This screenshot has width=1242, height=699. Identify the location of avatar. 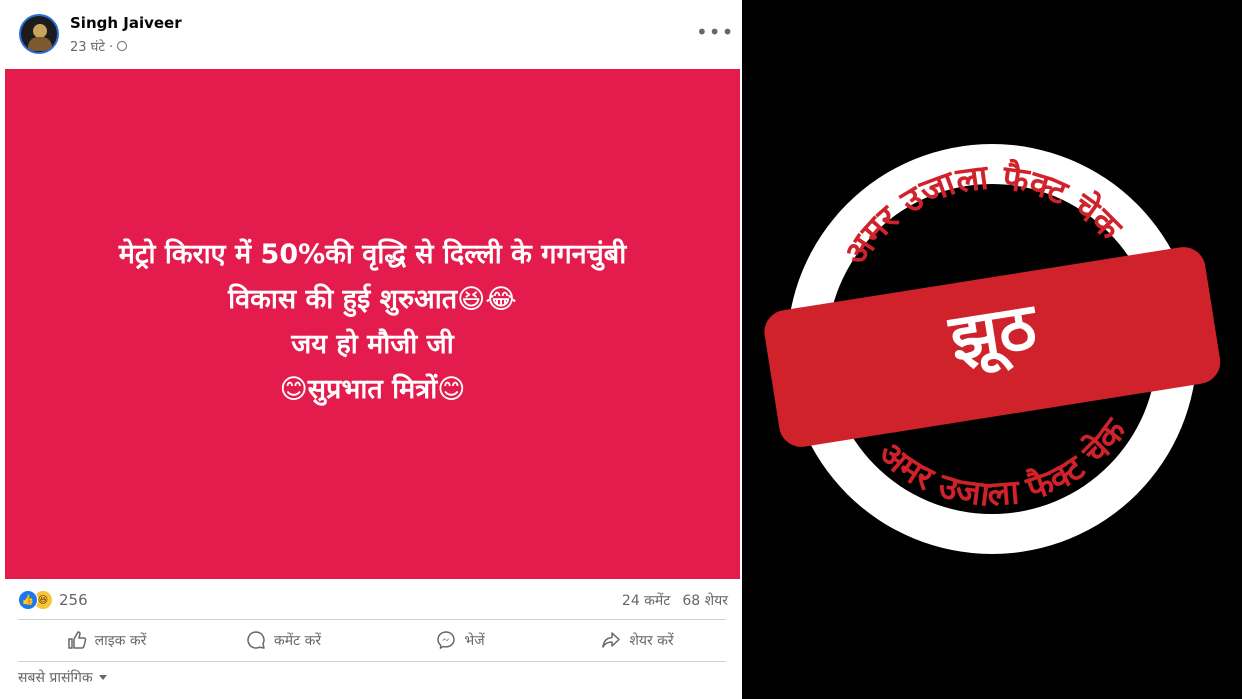
(39, 34).